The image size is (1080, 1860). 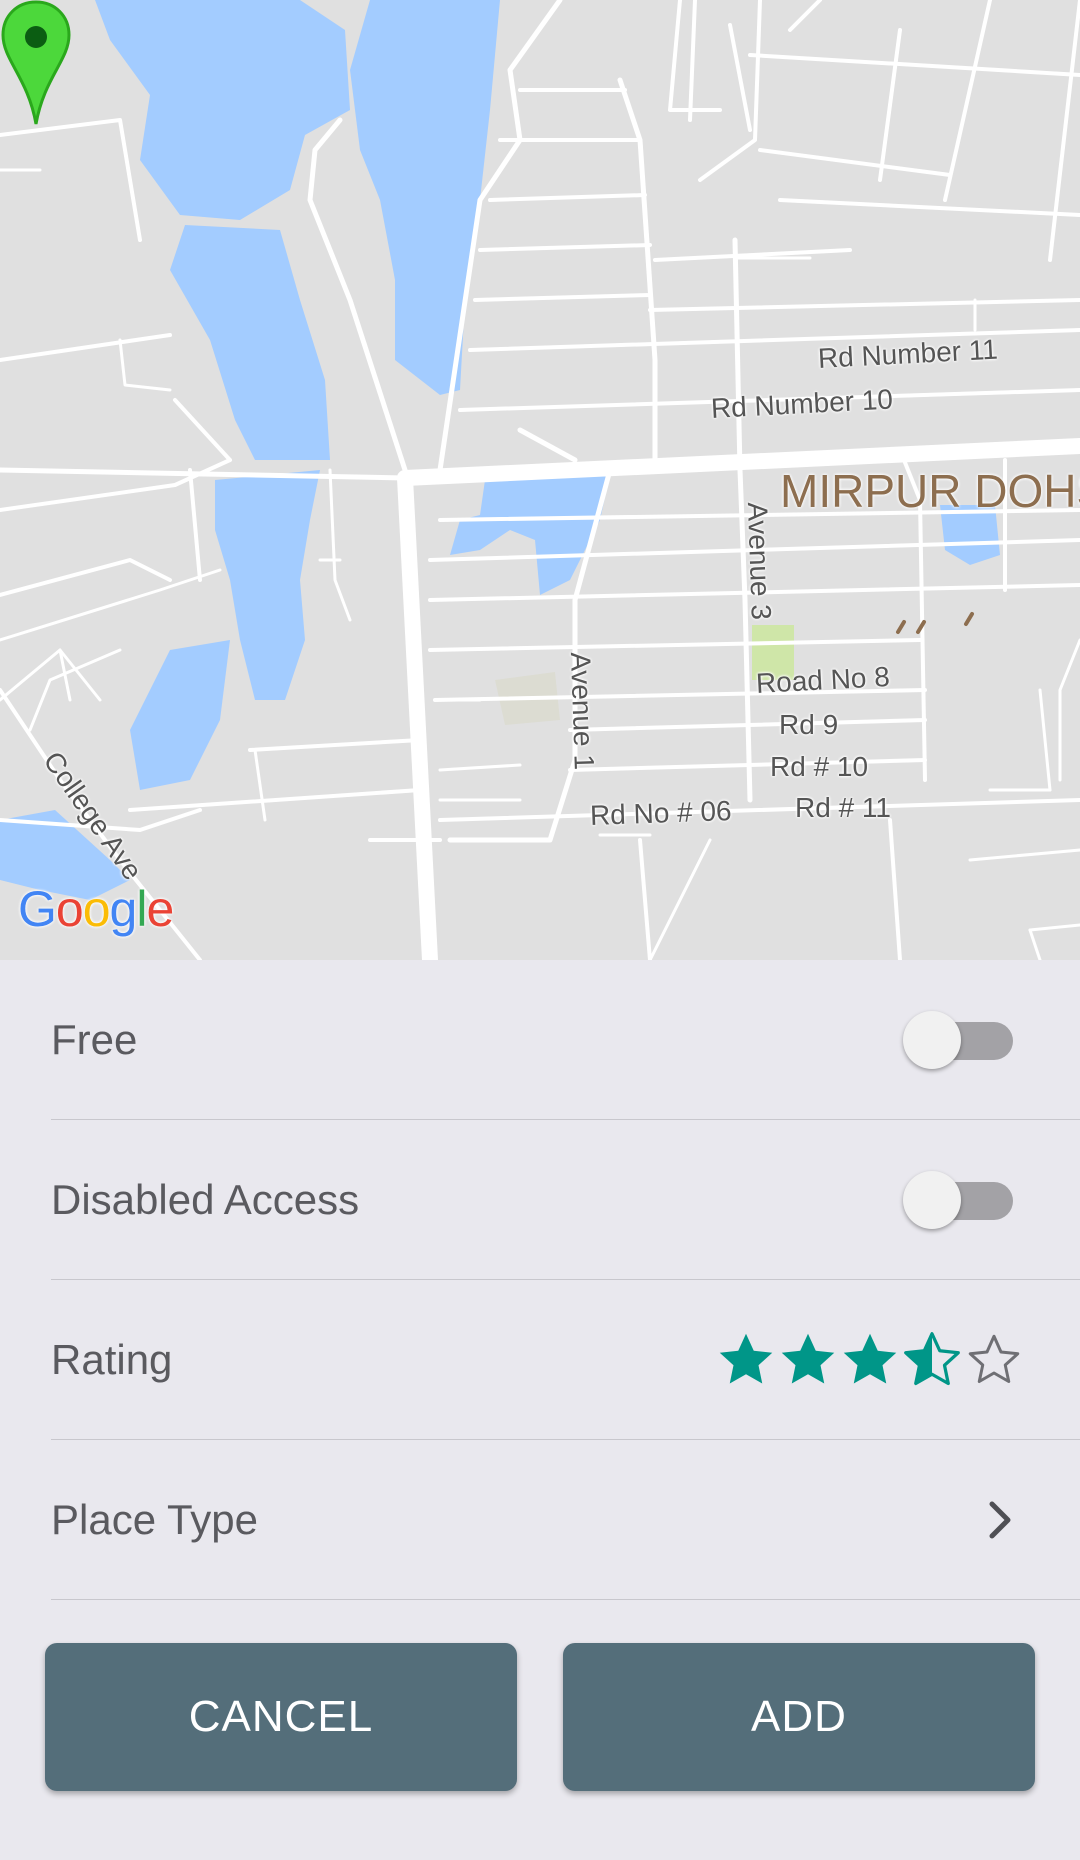 I want to click on street-label-avenue-1: Avenue 1, so click(x=582, y=711).